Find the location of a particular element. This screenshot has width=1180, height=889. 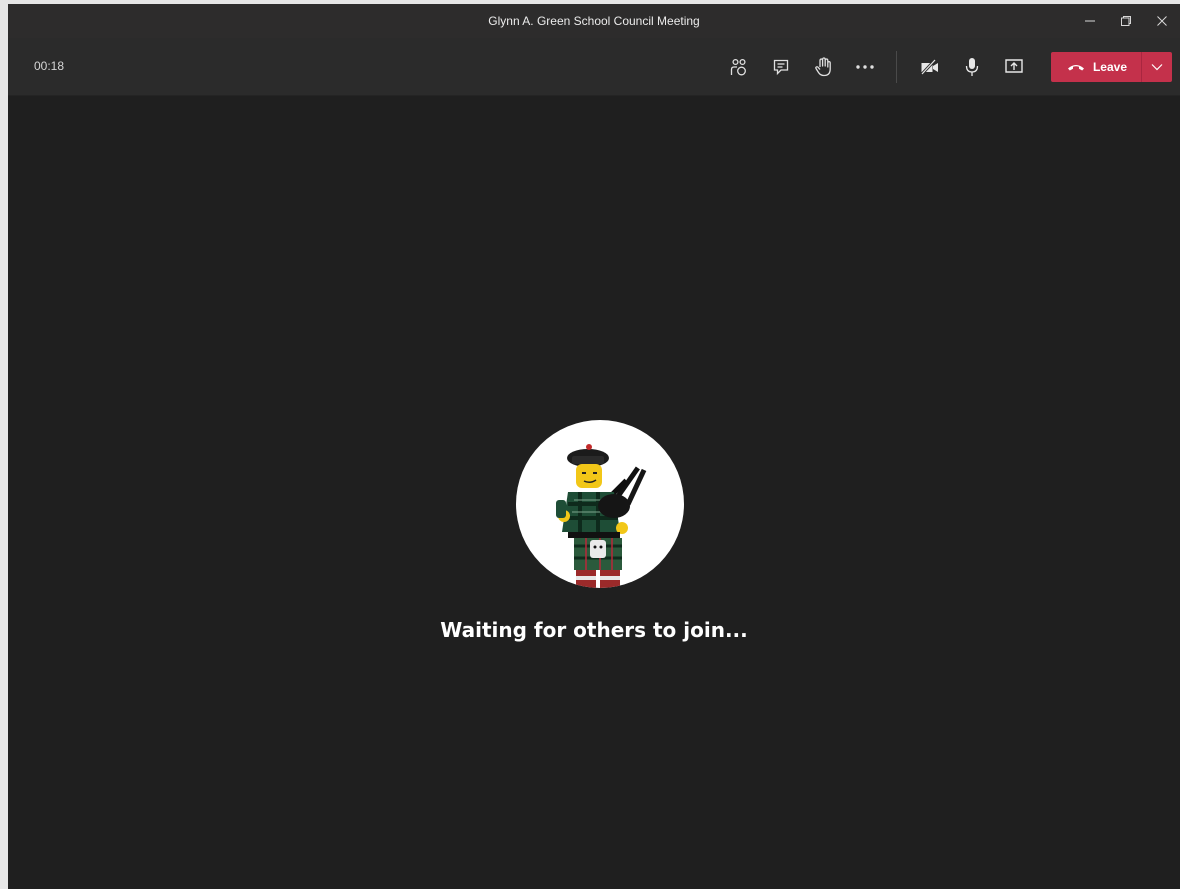

camera-off-icon is located at coordinates (929, 66).